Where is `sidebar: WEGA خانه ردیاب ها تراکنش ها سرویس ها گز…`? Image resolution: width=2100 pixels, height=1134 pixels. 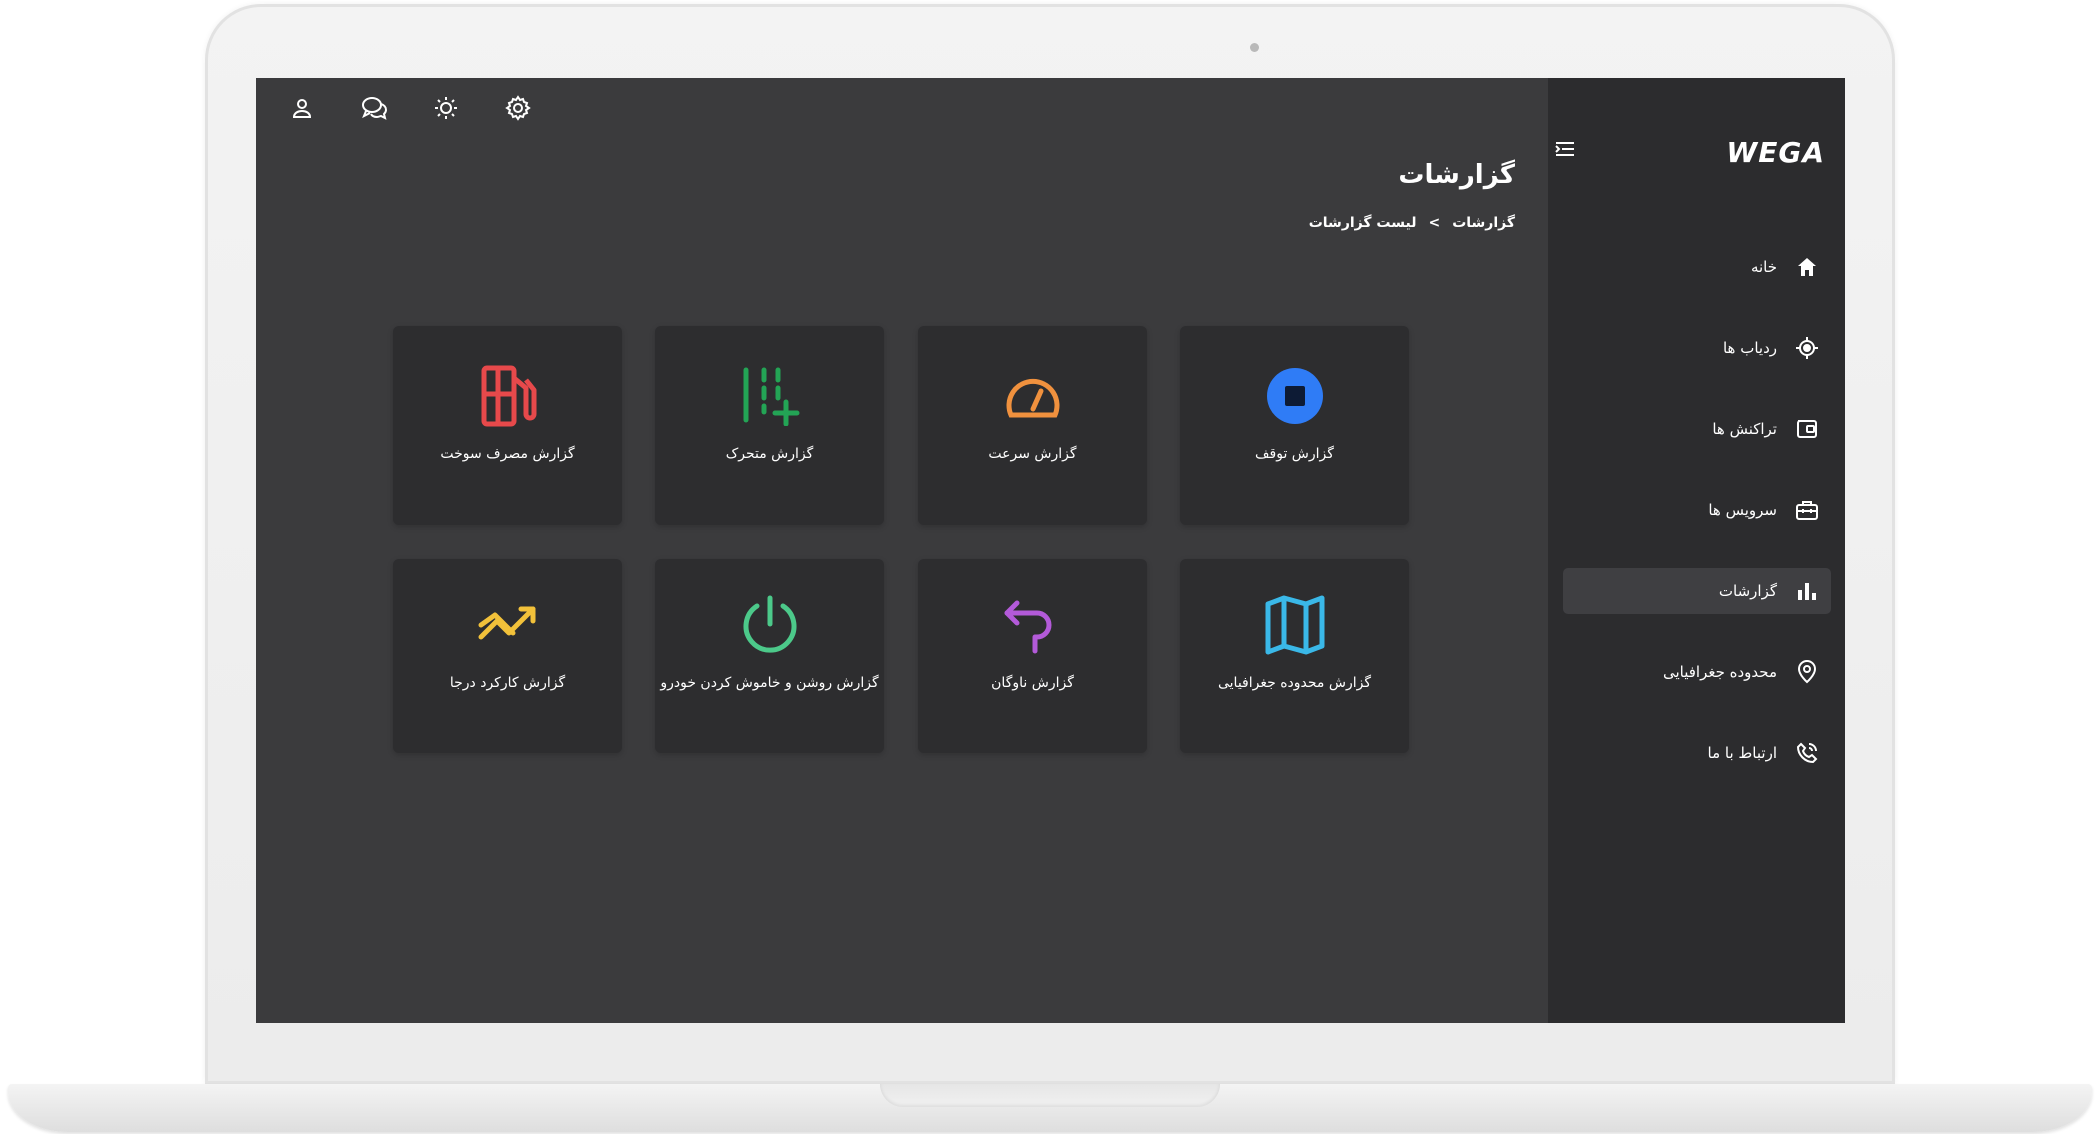
sidebar: WEGA خانه ردیاب ها تراکنش ها سرویس ها گز… is located at coordinates (1696, 550).